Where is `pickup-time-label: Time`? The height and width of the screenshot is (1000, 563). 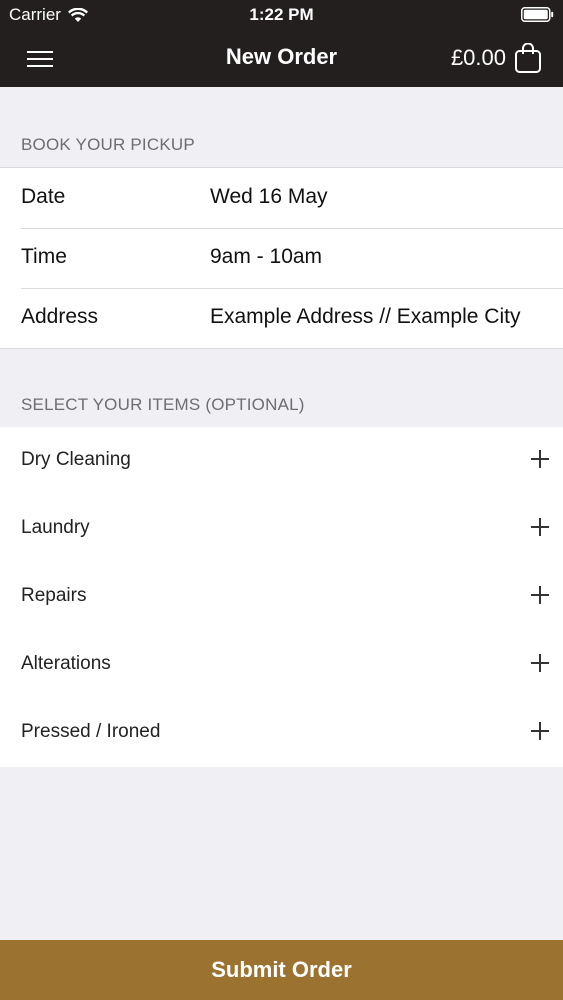 pickup-time-label: Time is located at coordinates (44, 256).